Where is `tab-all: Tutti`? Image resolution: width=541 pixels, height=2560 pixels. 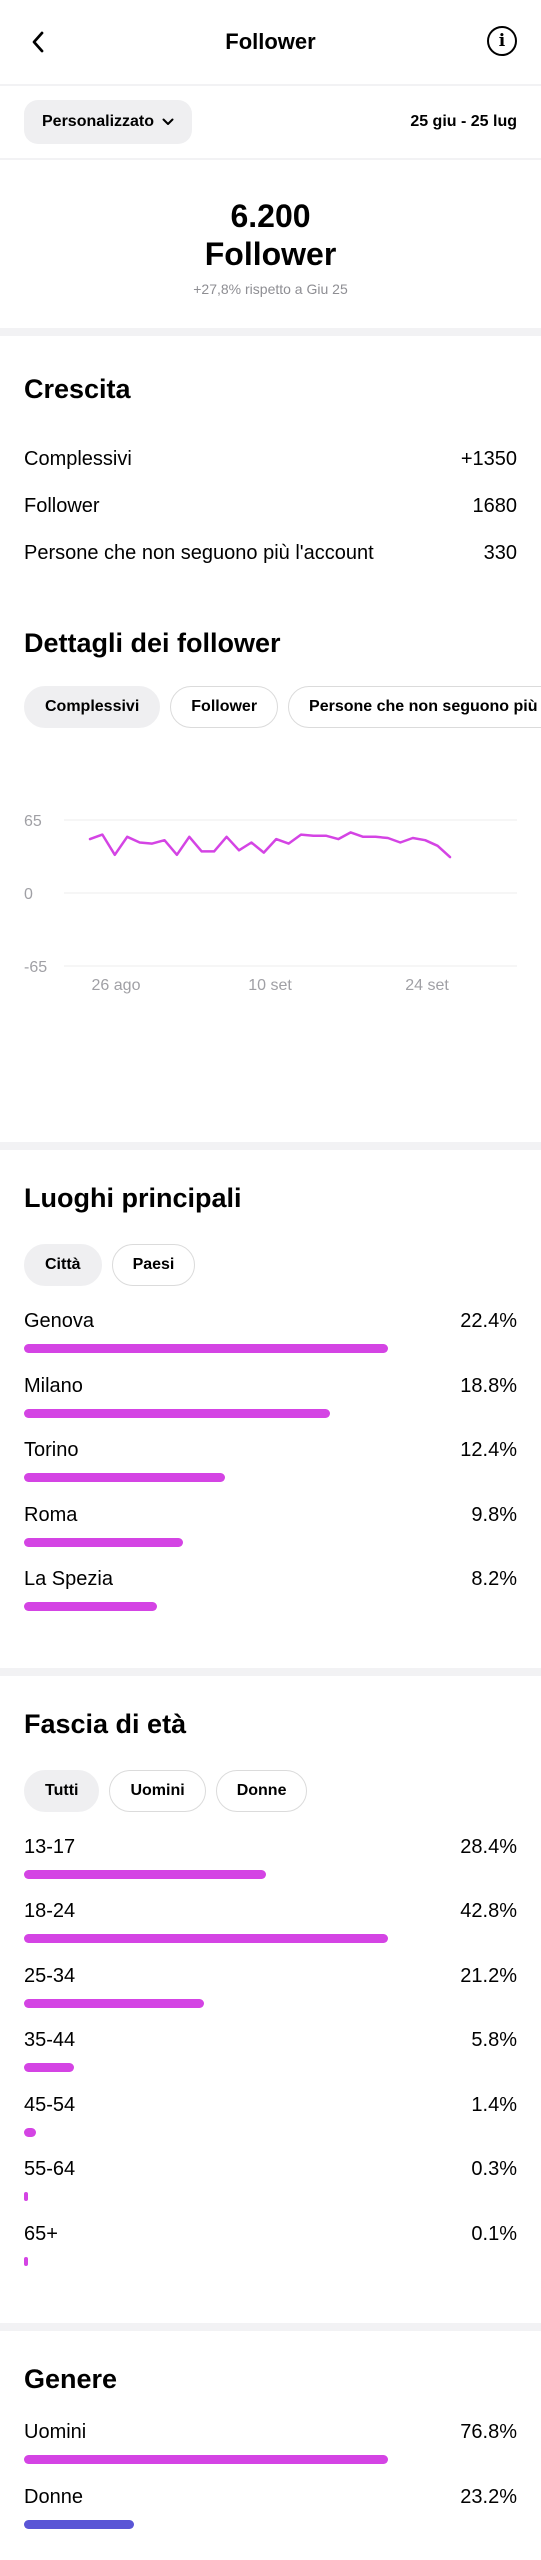
tab-all: Tutti is located at coordinates (62, 1790).